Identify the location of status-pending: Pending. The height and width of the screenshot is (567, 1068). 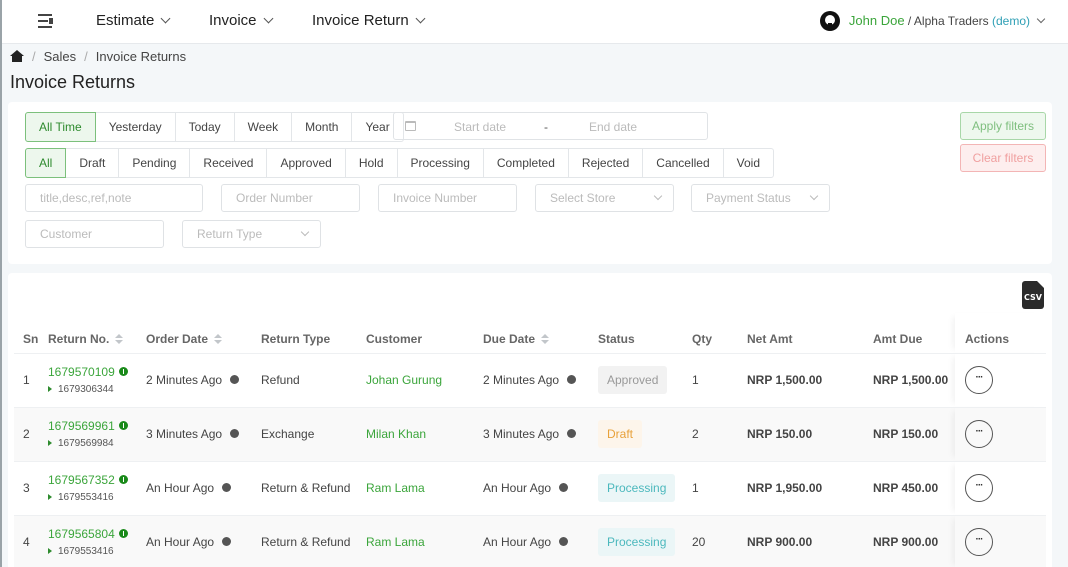
(155, 163).